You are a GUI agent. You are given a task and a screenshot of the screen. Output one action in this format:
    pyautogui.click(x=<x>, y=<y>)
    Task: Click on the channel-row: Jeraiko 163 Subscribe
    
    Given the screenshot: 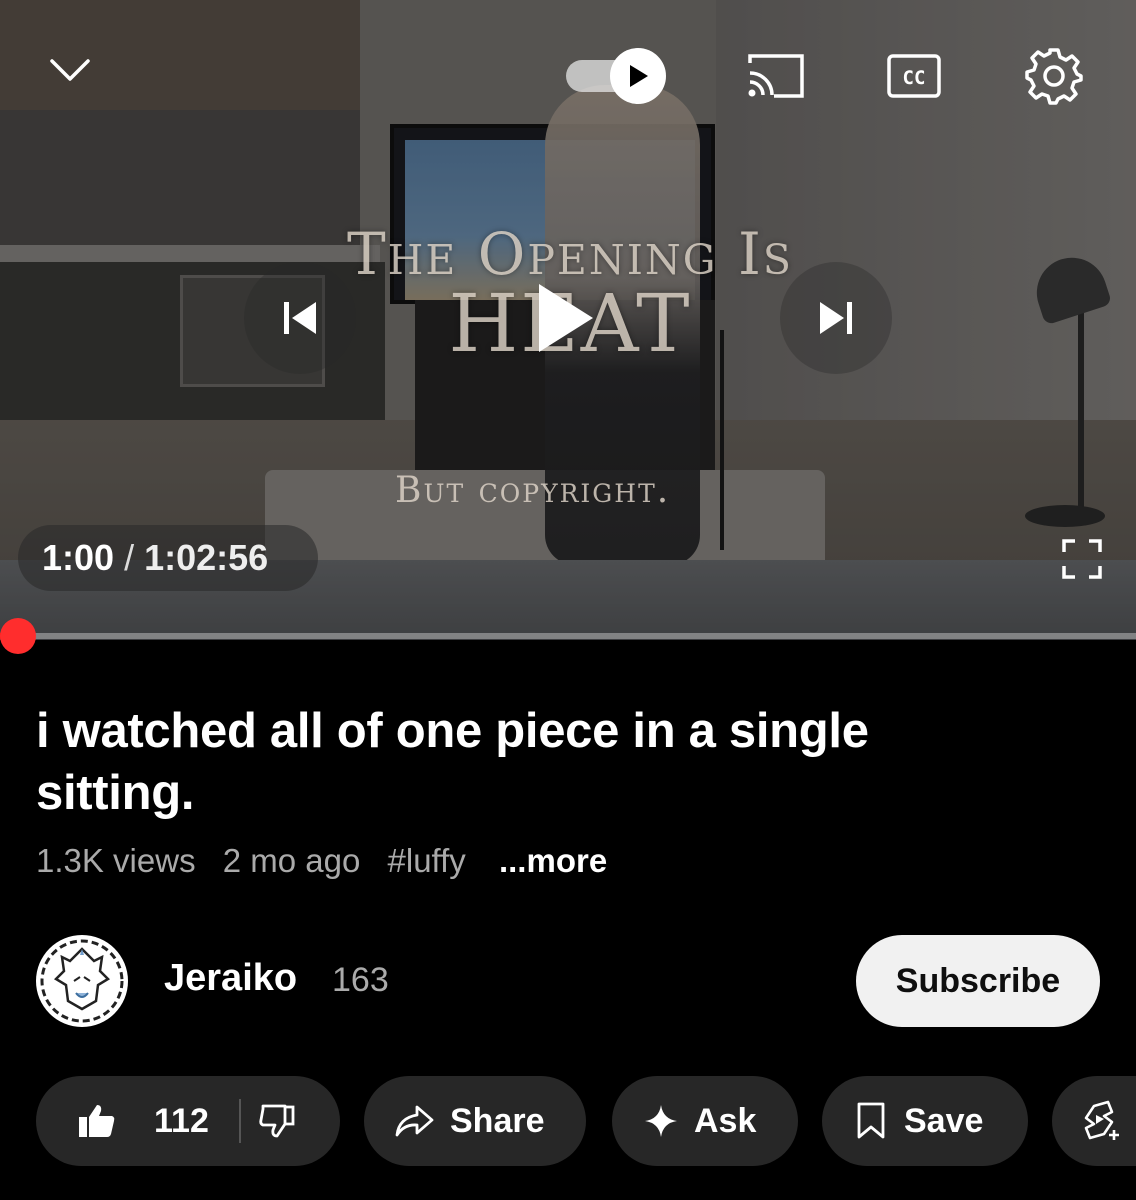 What is the action you would take?
    pyautogui.click(x=568, y=981)
    